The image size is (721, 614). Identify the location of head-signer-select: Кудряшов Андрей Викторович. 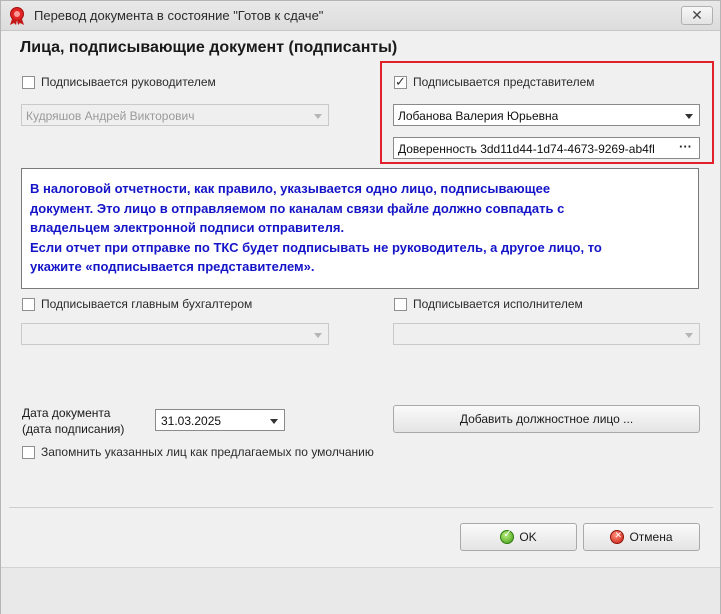
(175, 115).